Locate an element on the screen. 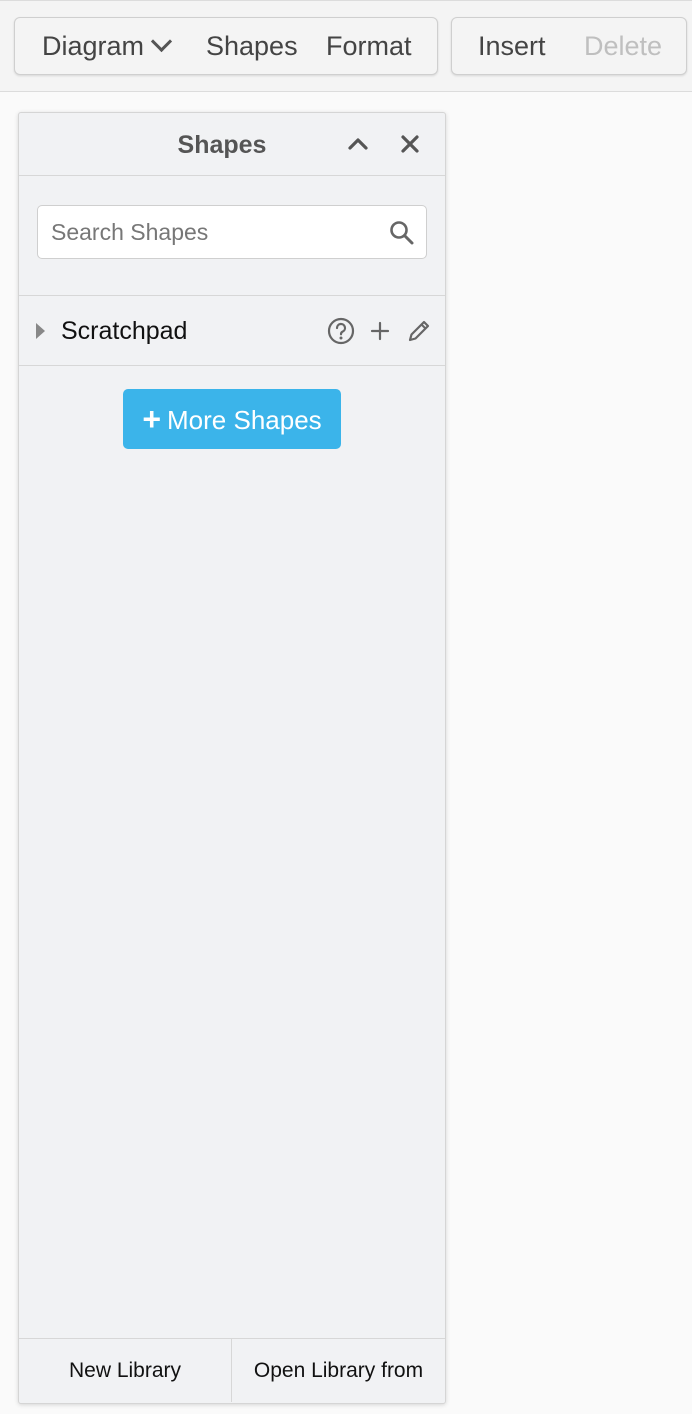 This screenshot has width=692, height=1414. plus-icon is located at coordinates (380, 331).